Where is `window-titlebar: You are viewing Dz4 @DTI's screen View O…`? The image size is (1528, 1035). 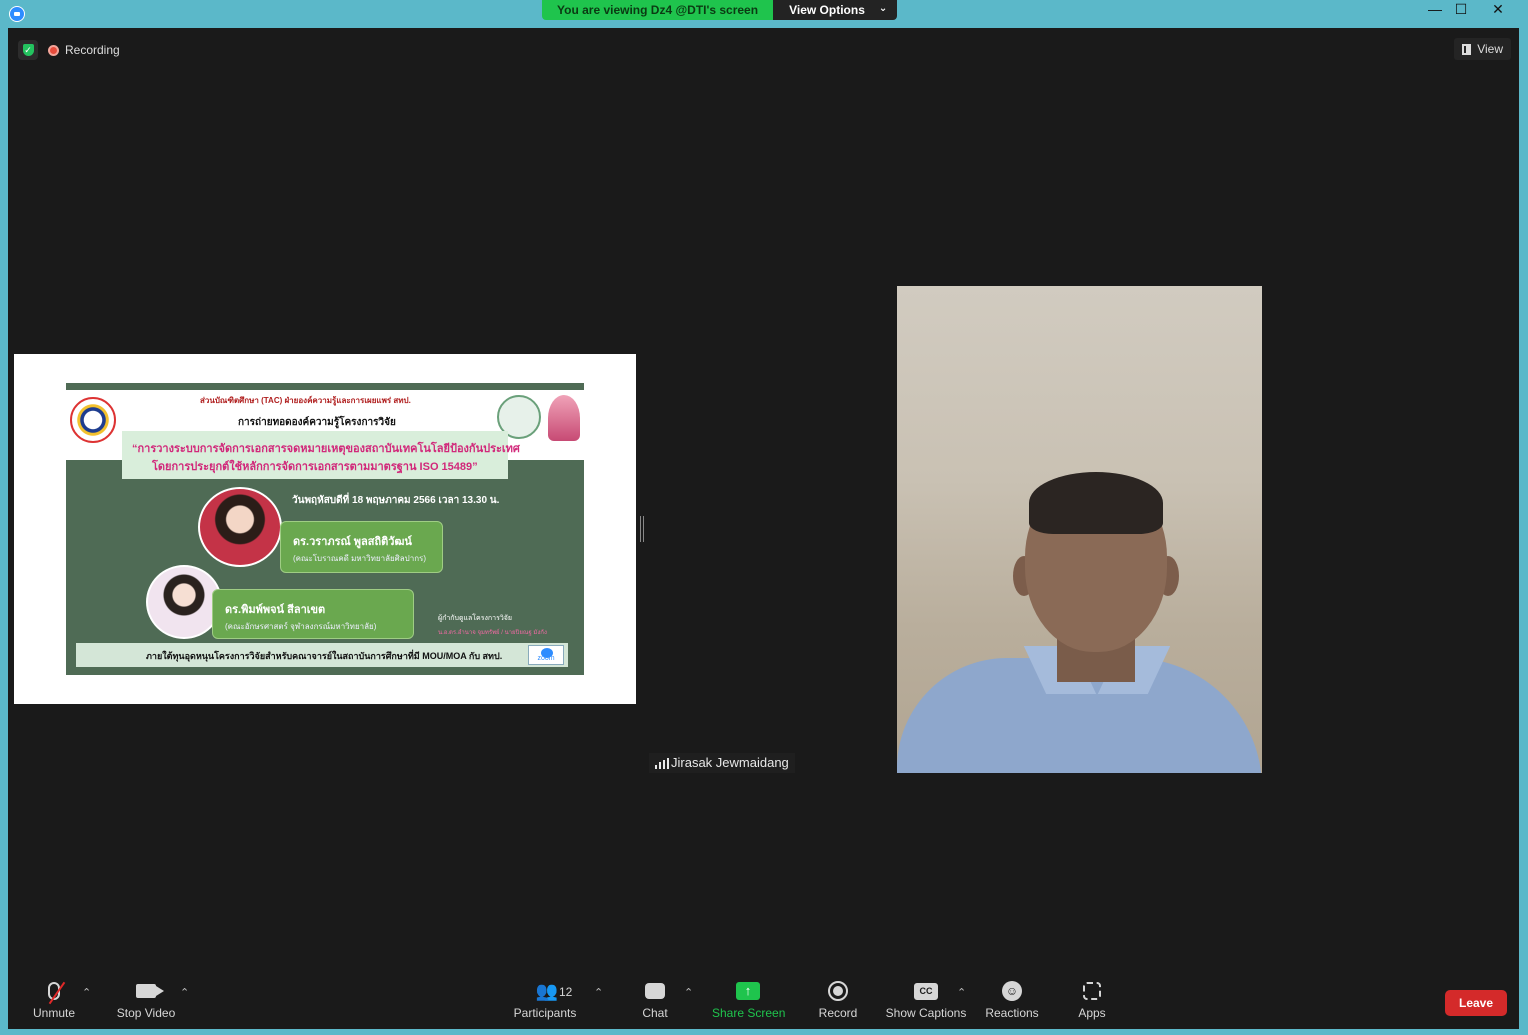
window-titlebar: You are viewing Dz4 @DTI's screen View O… is located at coordinates (764, 13).